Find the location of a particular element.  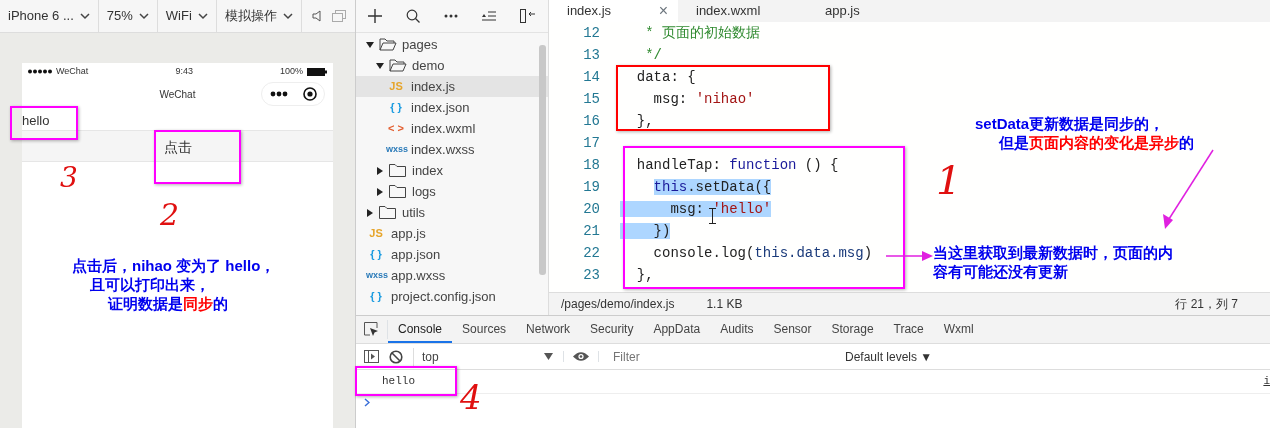

editor-tab: index.wxml is located at coordinates (742, 11).